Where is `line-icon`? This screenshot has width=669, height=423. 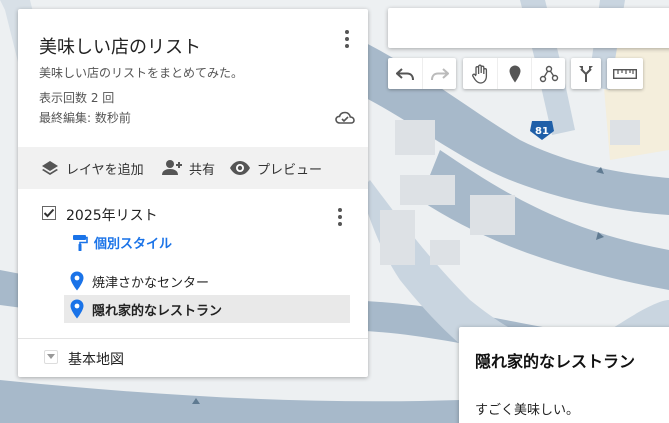
line-icon is located at coordinates (548, 73).